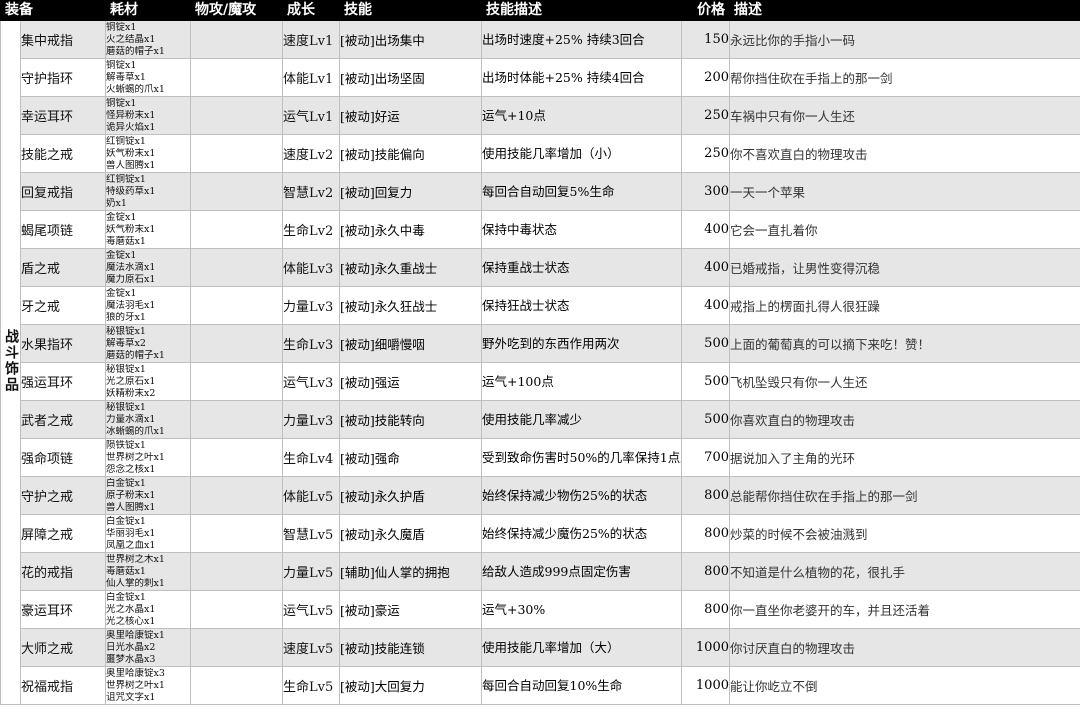 The width and height of the screenshot is (1080, 712). What do you see at coordinates (705, 191) in the screenshot?
I see `price-cell: 300` at bounding box center [705, 191].